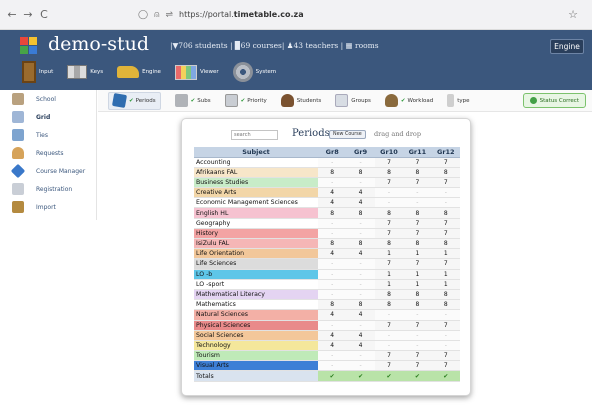 This screenshot has height=417, width=592. What do you see at coordinates (327, 244) in the screenshot?
I see `table-row: IsiZulu FAL 8 8 8 8 8` at bounding box center [327, 244].